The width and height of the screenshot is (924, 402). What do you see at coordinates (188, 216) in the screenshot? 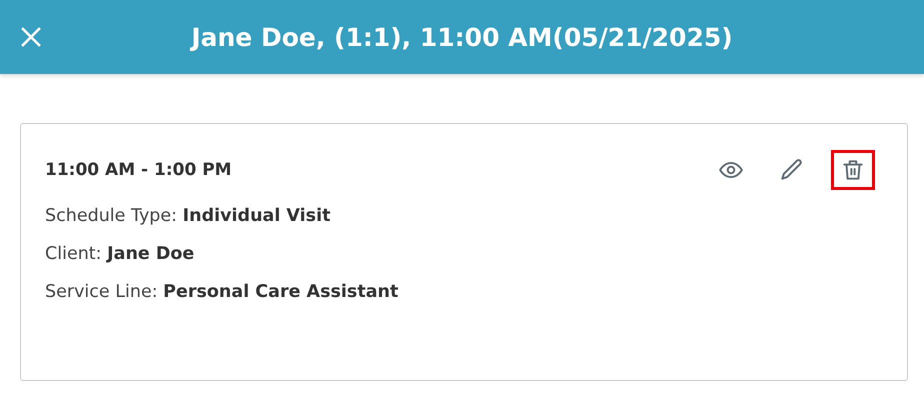
I see `detail-line: Schedule Type: Individual Visit` at bounding box center [188, 216].